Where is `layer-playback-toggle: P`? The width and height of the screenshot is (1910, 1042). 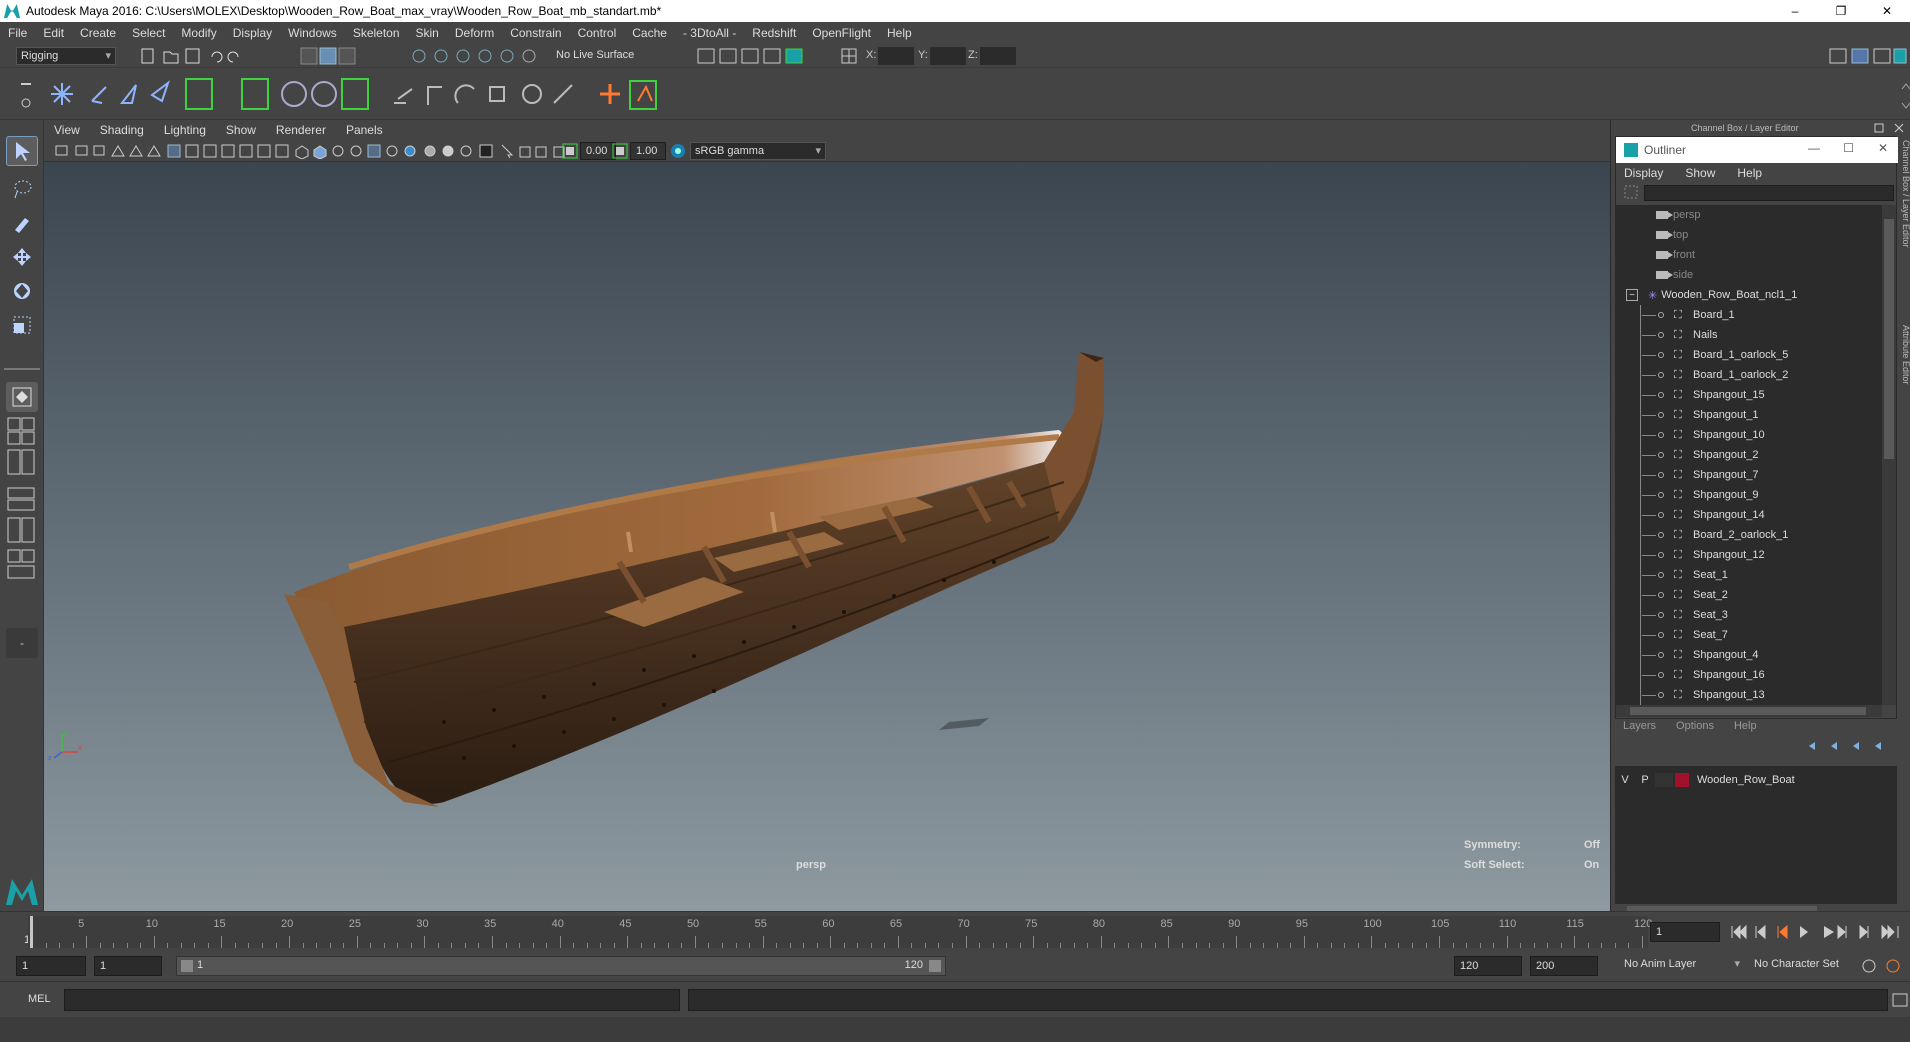
layer-playback-toggle: P is located at coordinates (1645, 780).